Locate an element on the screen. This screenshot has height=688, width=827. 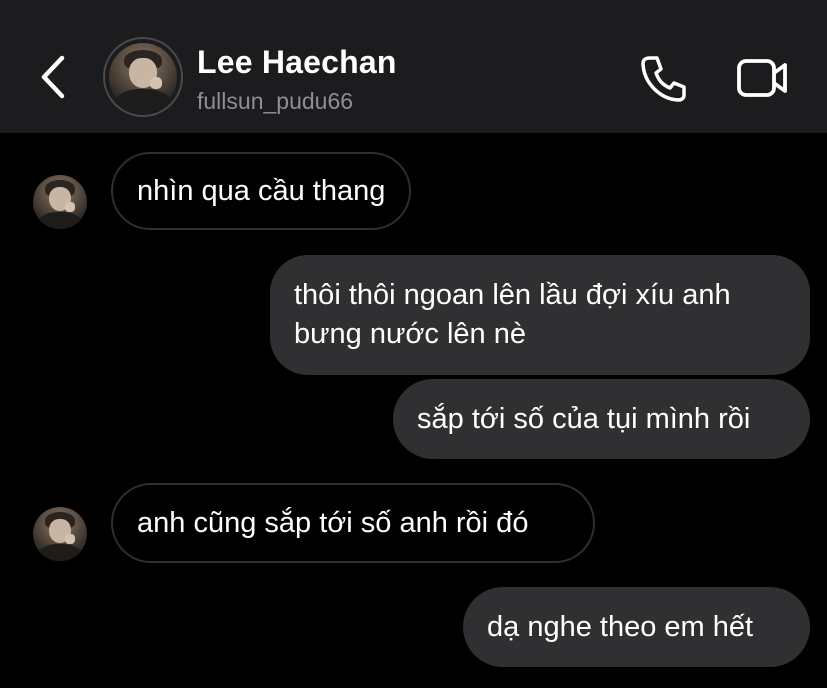
contact-username: fullsun_pudu66 is located at coordinates (275, 101).